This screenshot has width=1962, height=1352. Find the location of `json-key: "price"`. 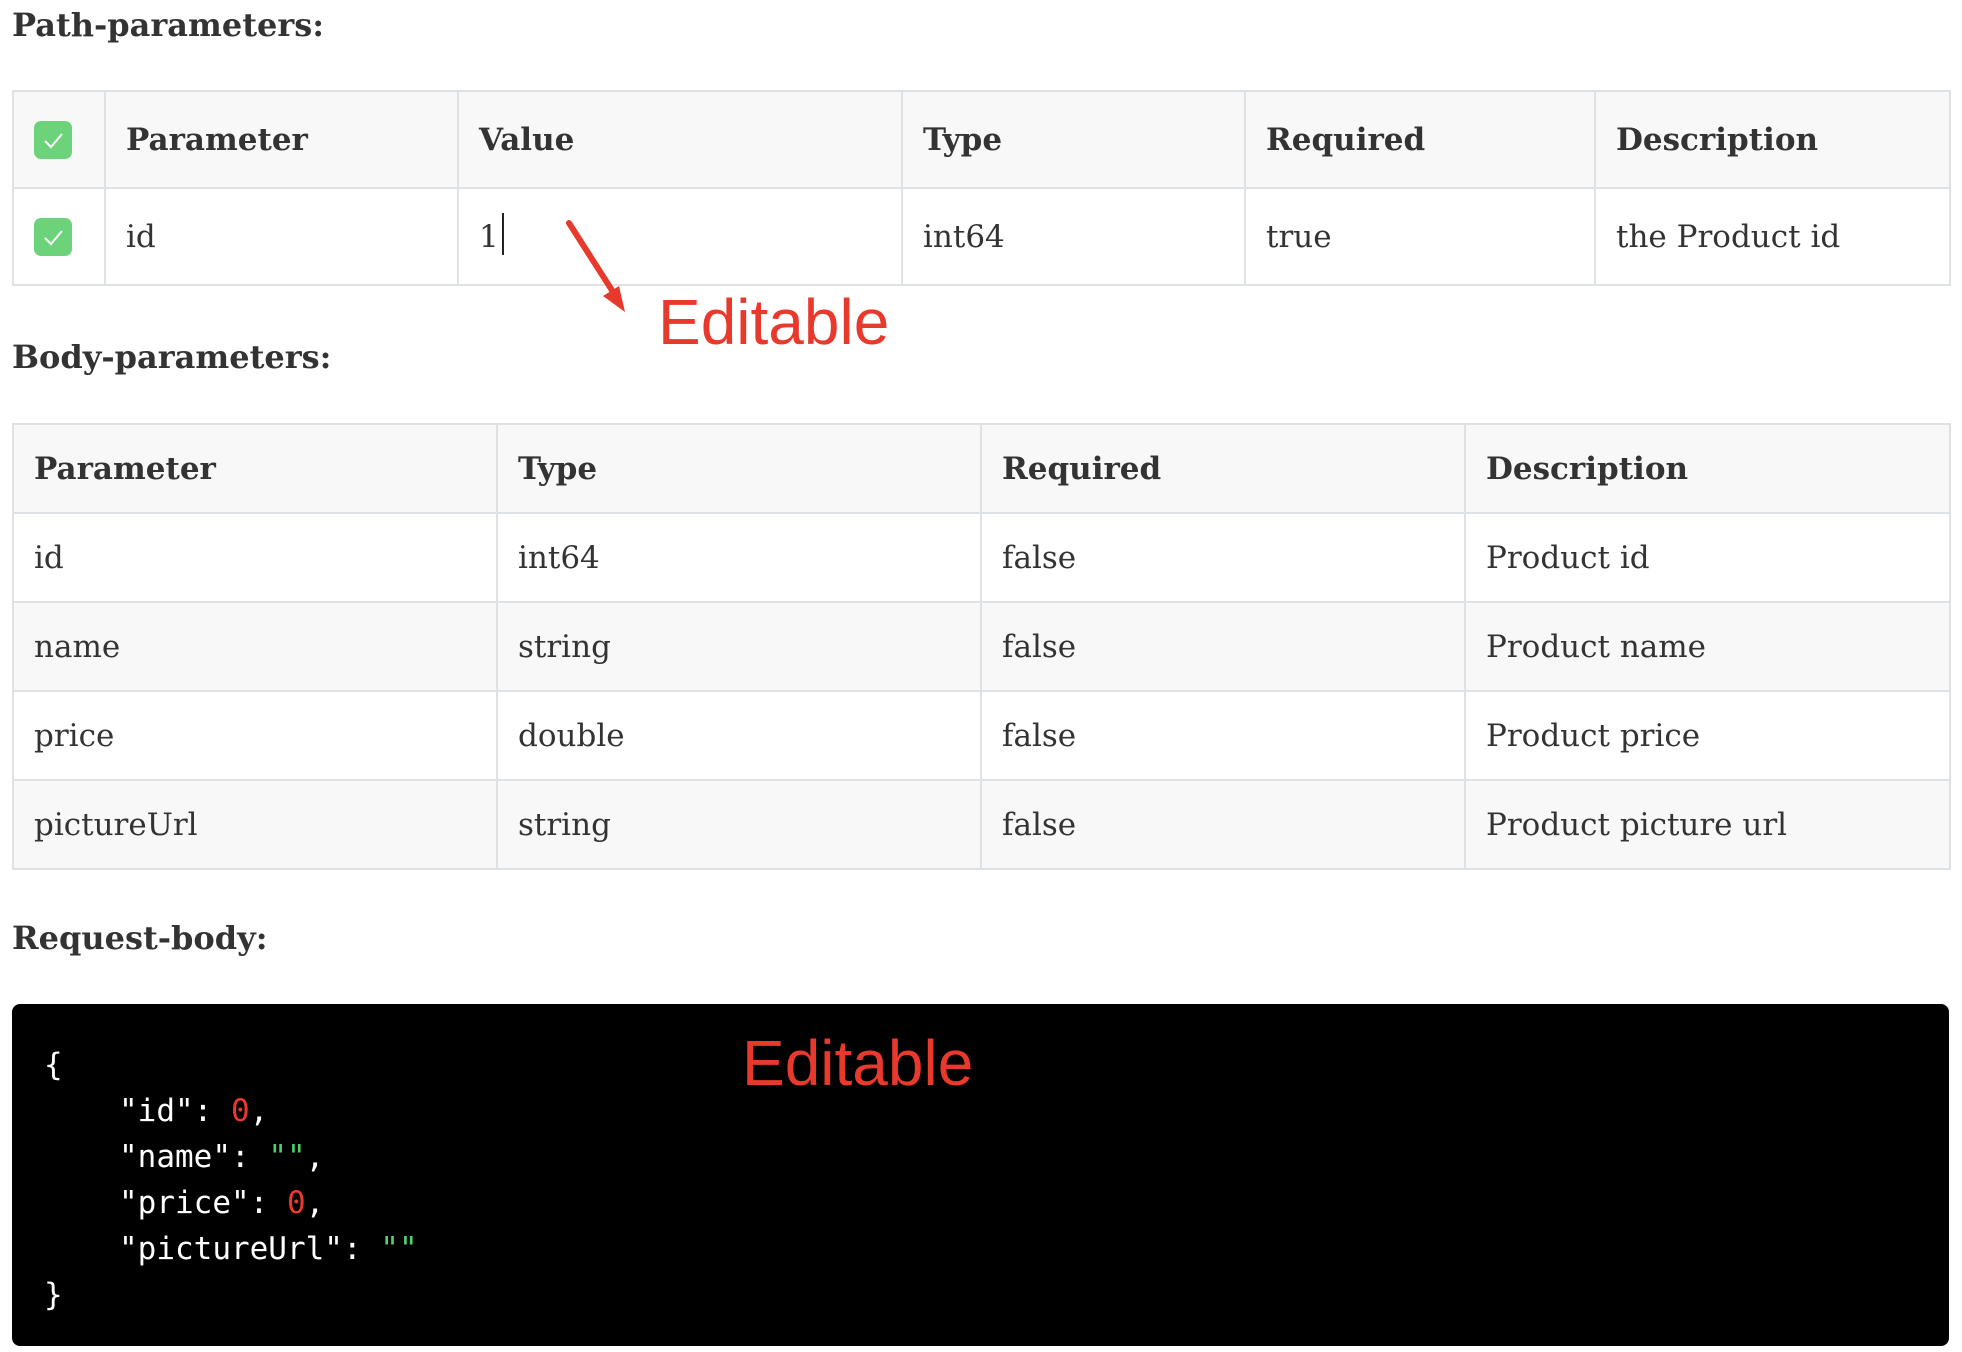

json-key: "price" is located at coordinates (184, 1203).